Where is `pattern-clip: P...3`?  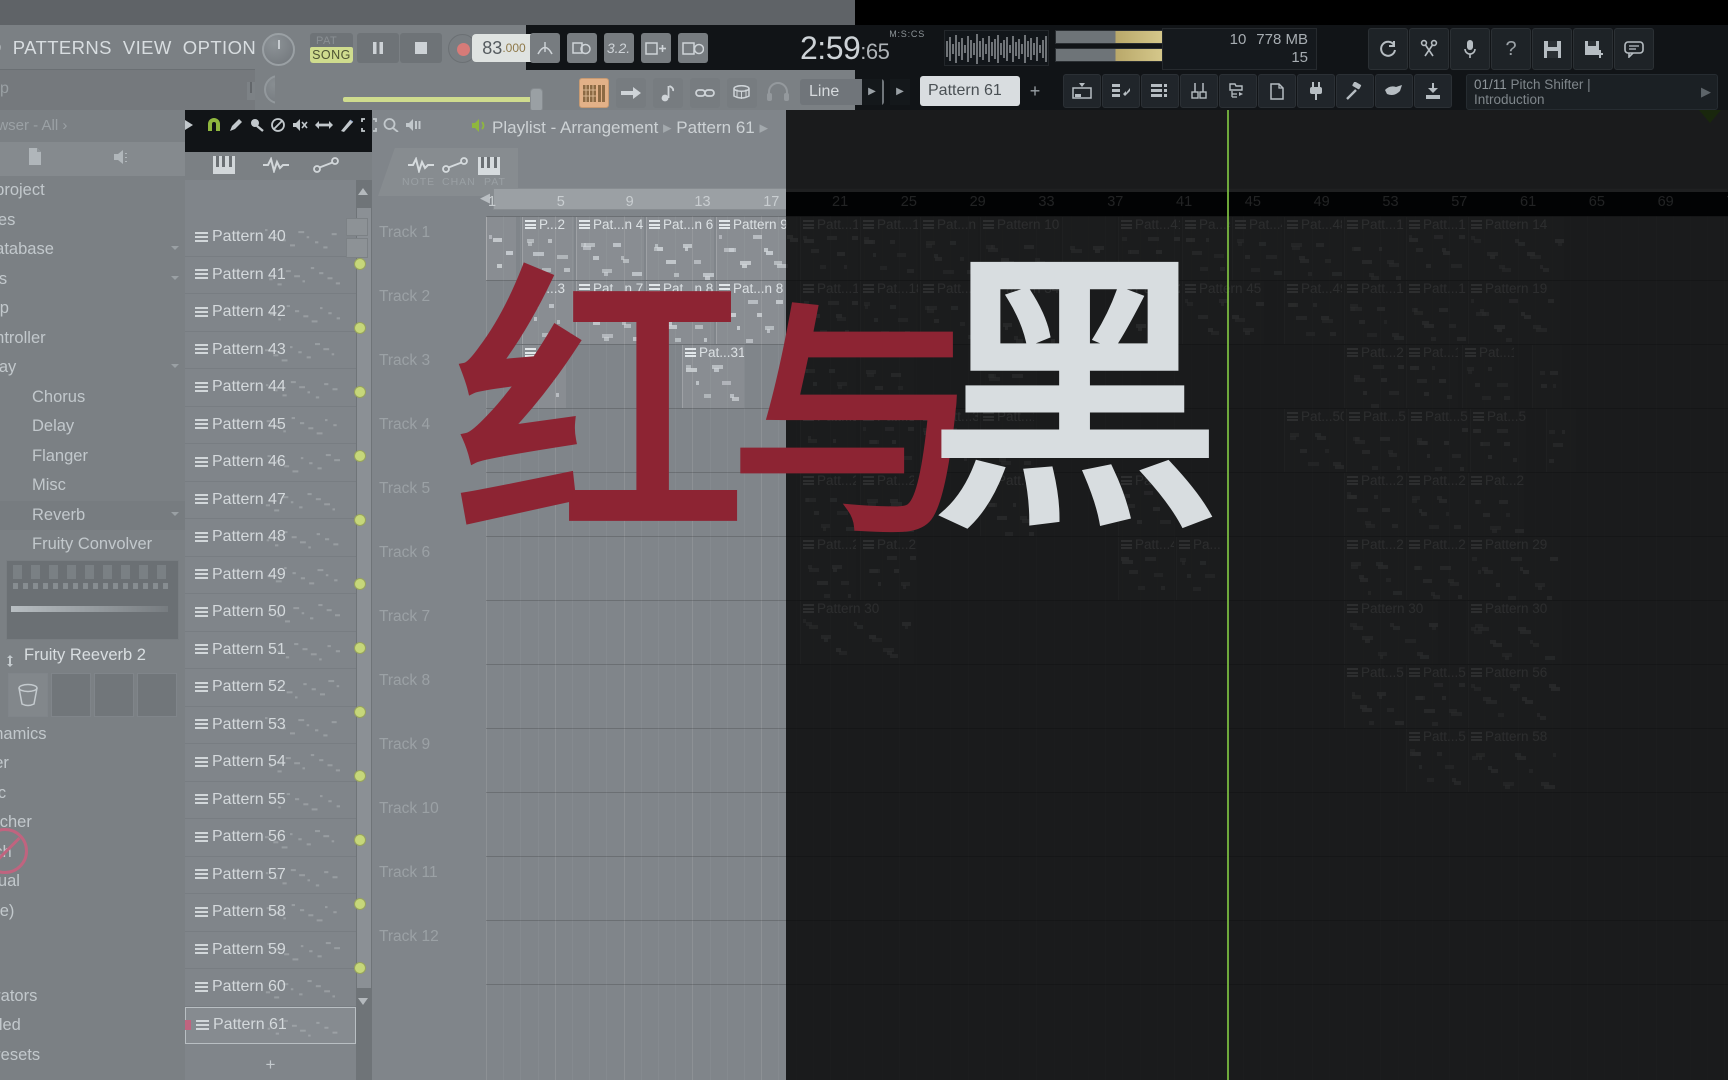
pattern-clip: P...3 is located at coordinates (548, 312).